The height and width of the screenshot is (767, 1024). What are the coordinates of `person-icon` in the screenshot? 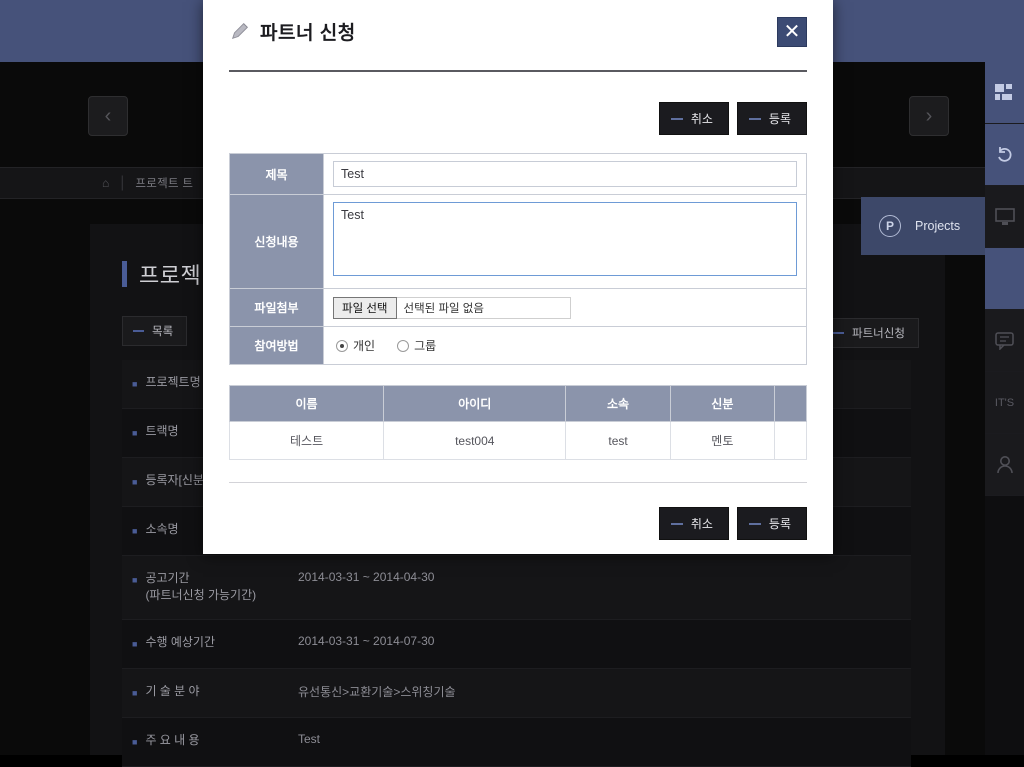 It's located at (1005, 464).